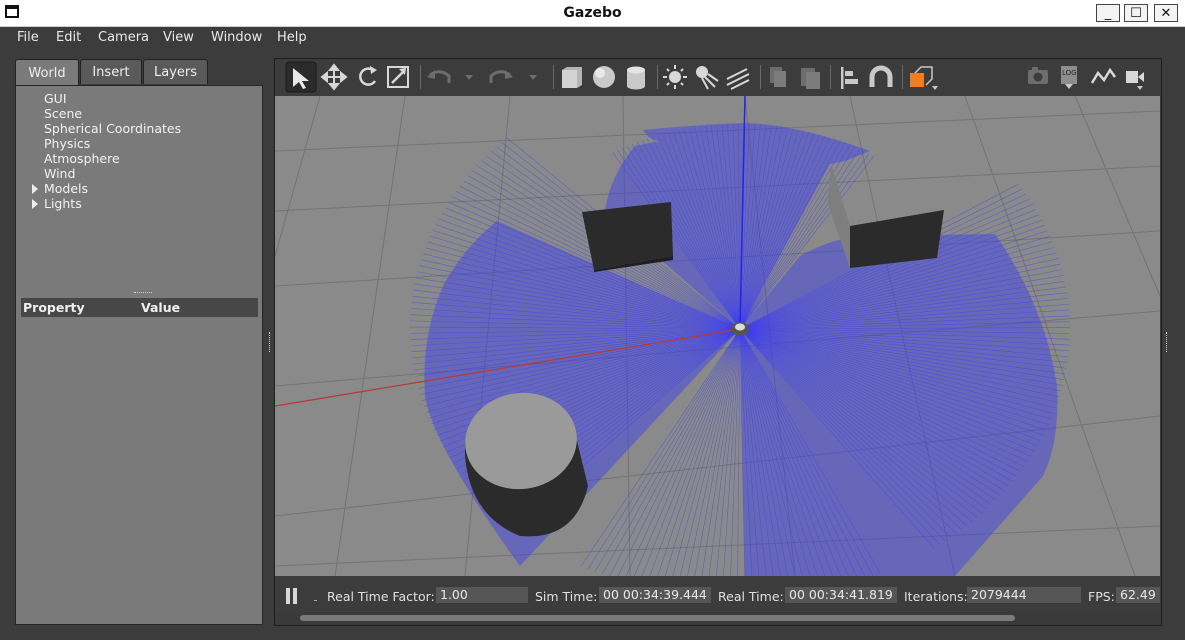  I want to click on log-label: LOG, so click(1069, 73).